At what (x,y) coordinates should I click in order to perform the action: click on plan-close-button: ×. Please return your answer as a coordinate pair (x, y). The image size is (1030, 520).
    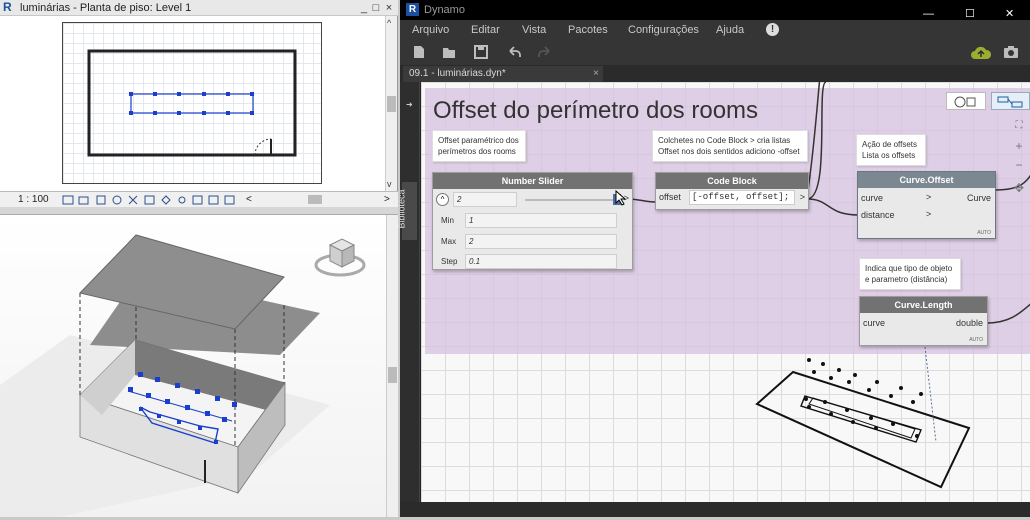
    Looking at the image, I should click on (389, 8).